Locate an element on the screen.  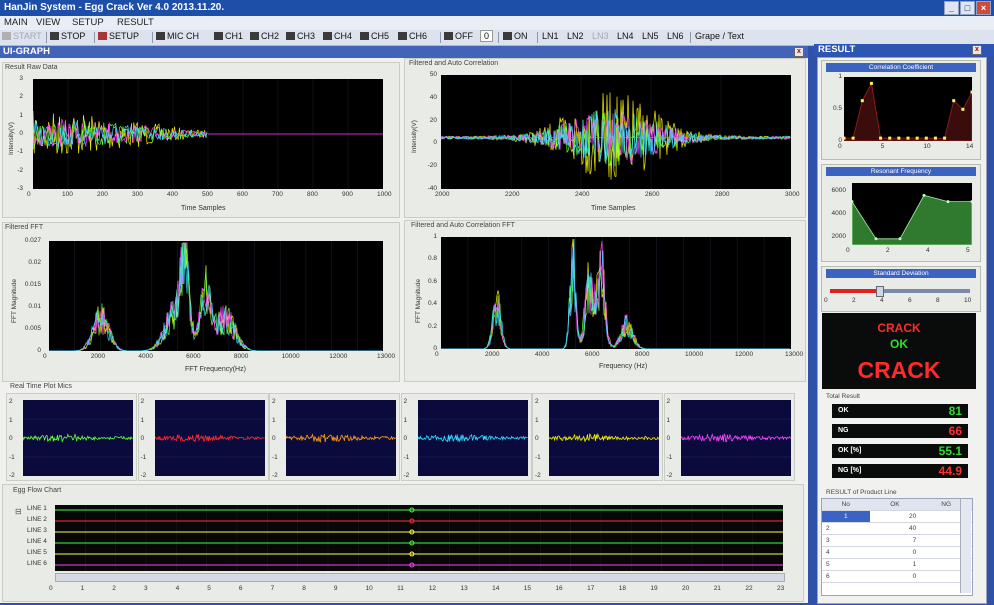
product-line-title: RESULT of Product Line is located at coordinates (861, 492).